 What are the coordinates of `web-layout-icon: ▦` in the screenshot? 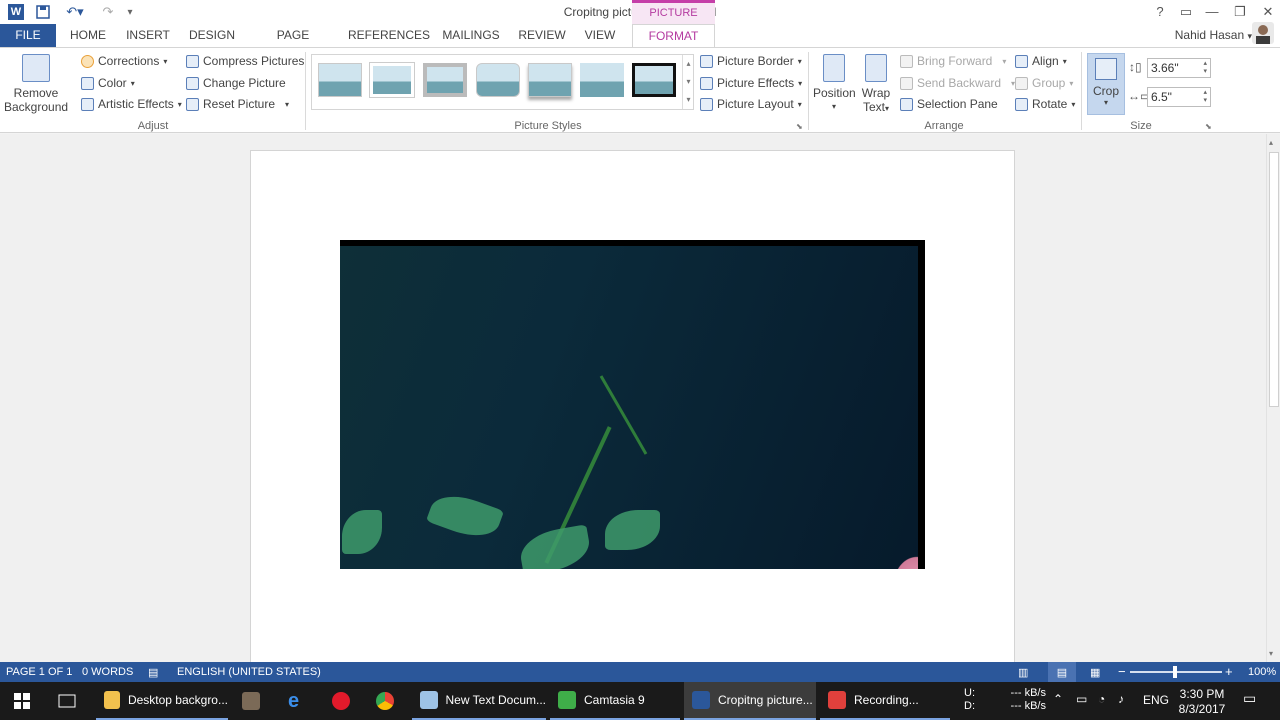 It's located at (1095, 672).